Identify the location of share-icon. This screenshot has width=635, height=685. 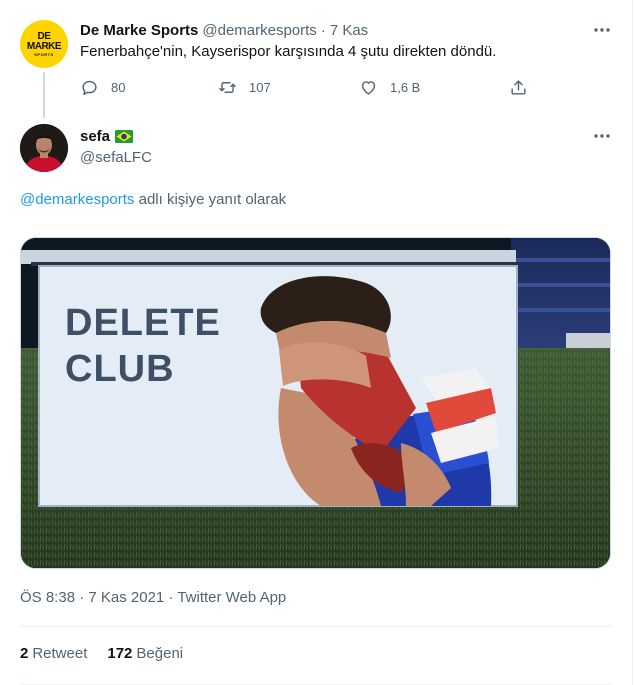
(518, 87).